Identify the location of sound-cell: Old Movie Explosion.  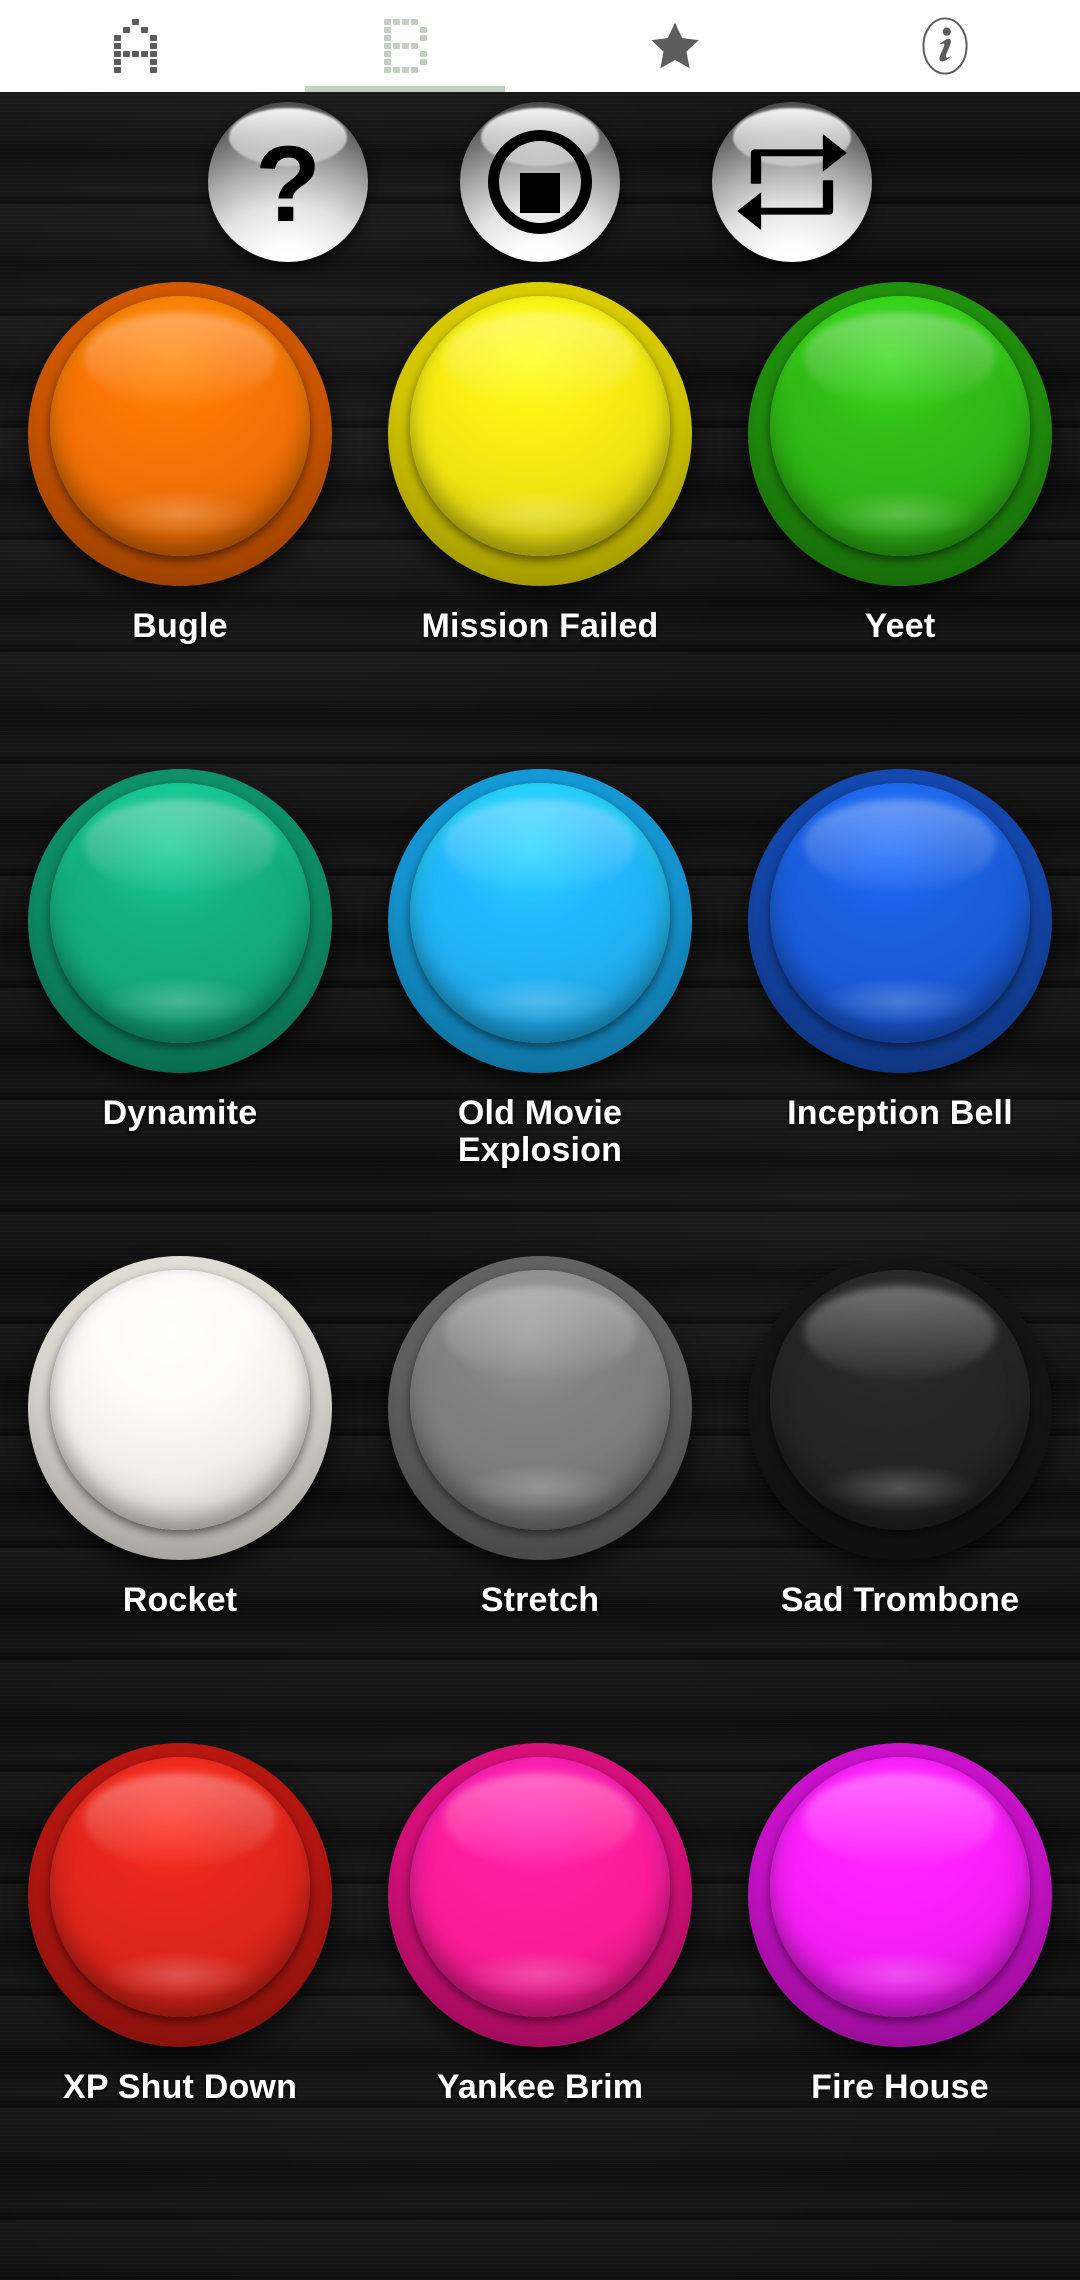
(540, 1012).